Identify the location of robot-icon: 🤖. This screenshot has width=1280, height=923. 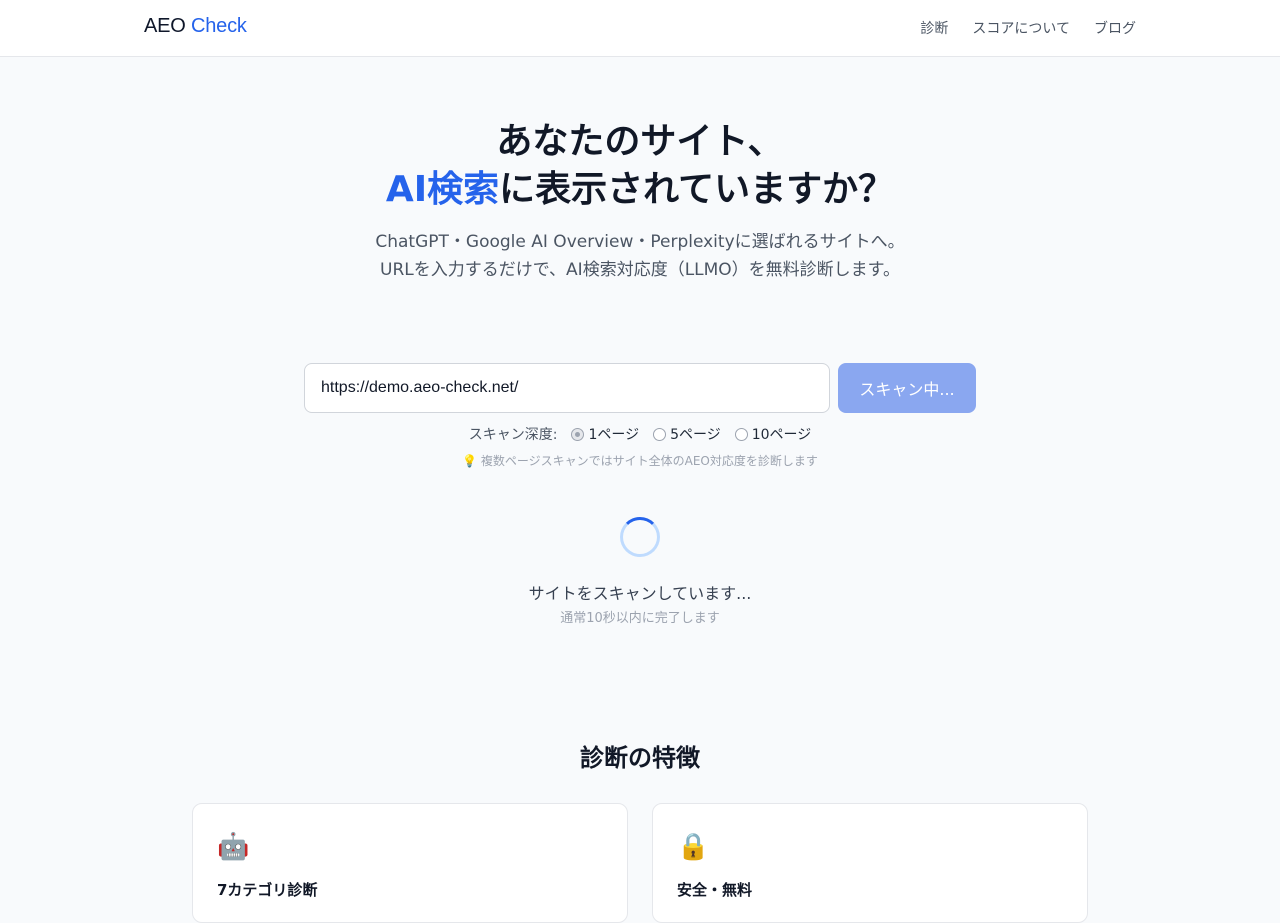
(233, 847).